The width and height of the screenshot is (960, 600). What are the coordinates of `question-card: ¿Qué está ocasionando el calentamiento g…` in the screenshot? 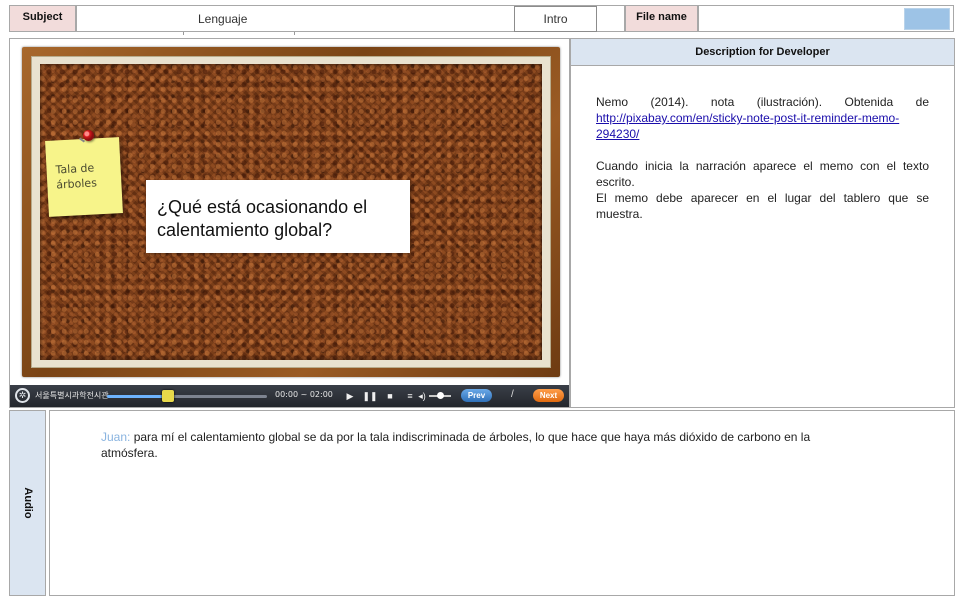 It's located at (278, 216).